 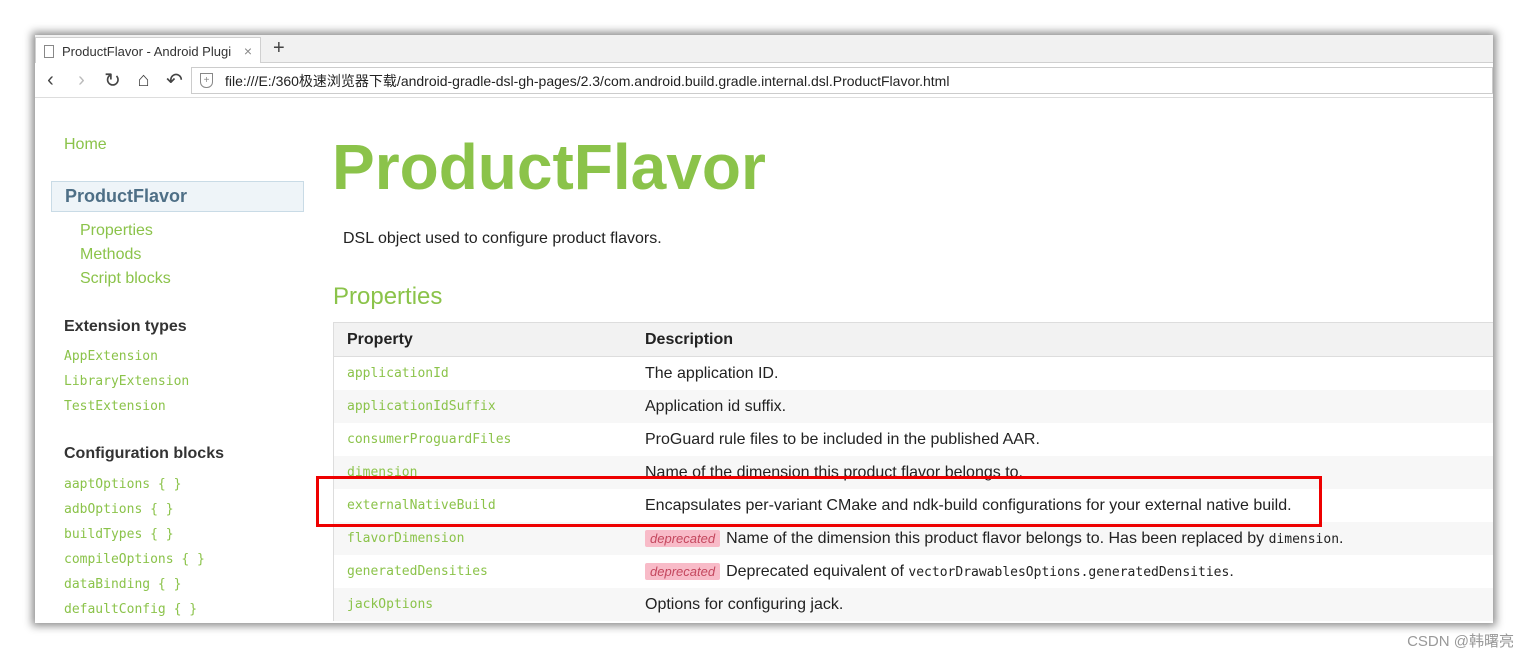 What do you see at coordinates (489, 406) in the screenshot?
I see `property-link: applicationIdSuffix` at bounding box center [489, 406].